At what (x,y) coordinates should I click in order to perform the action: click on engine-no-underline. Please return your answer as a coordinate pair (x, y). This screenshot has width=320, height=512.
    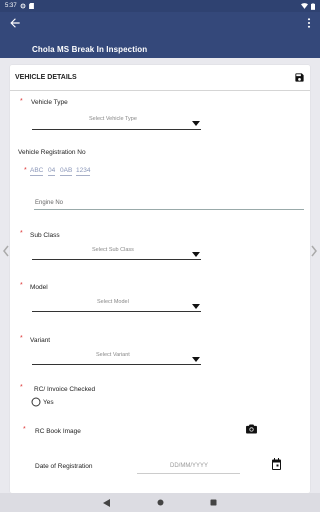
    Looking at the image, I should click on (169, 209).